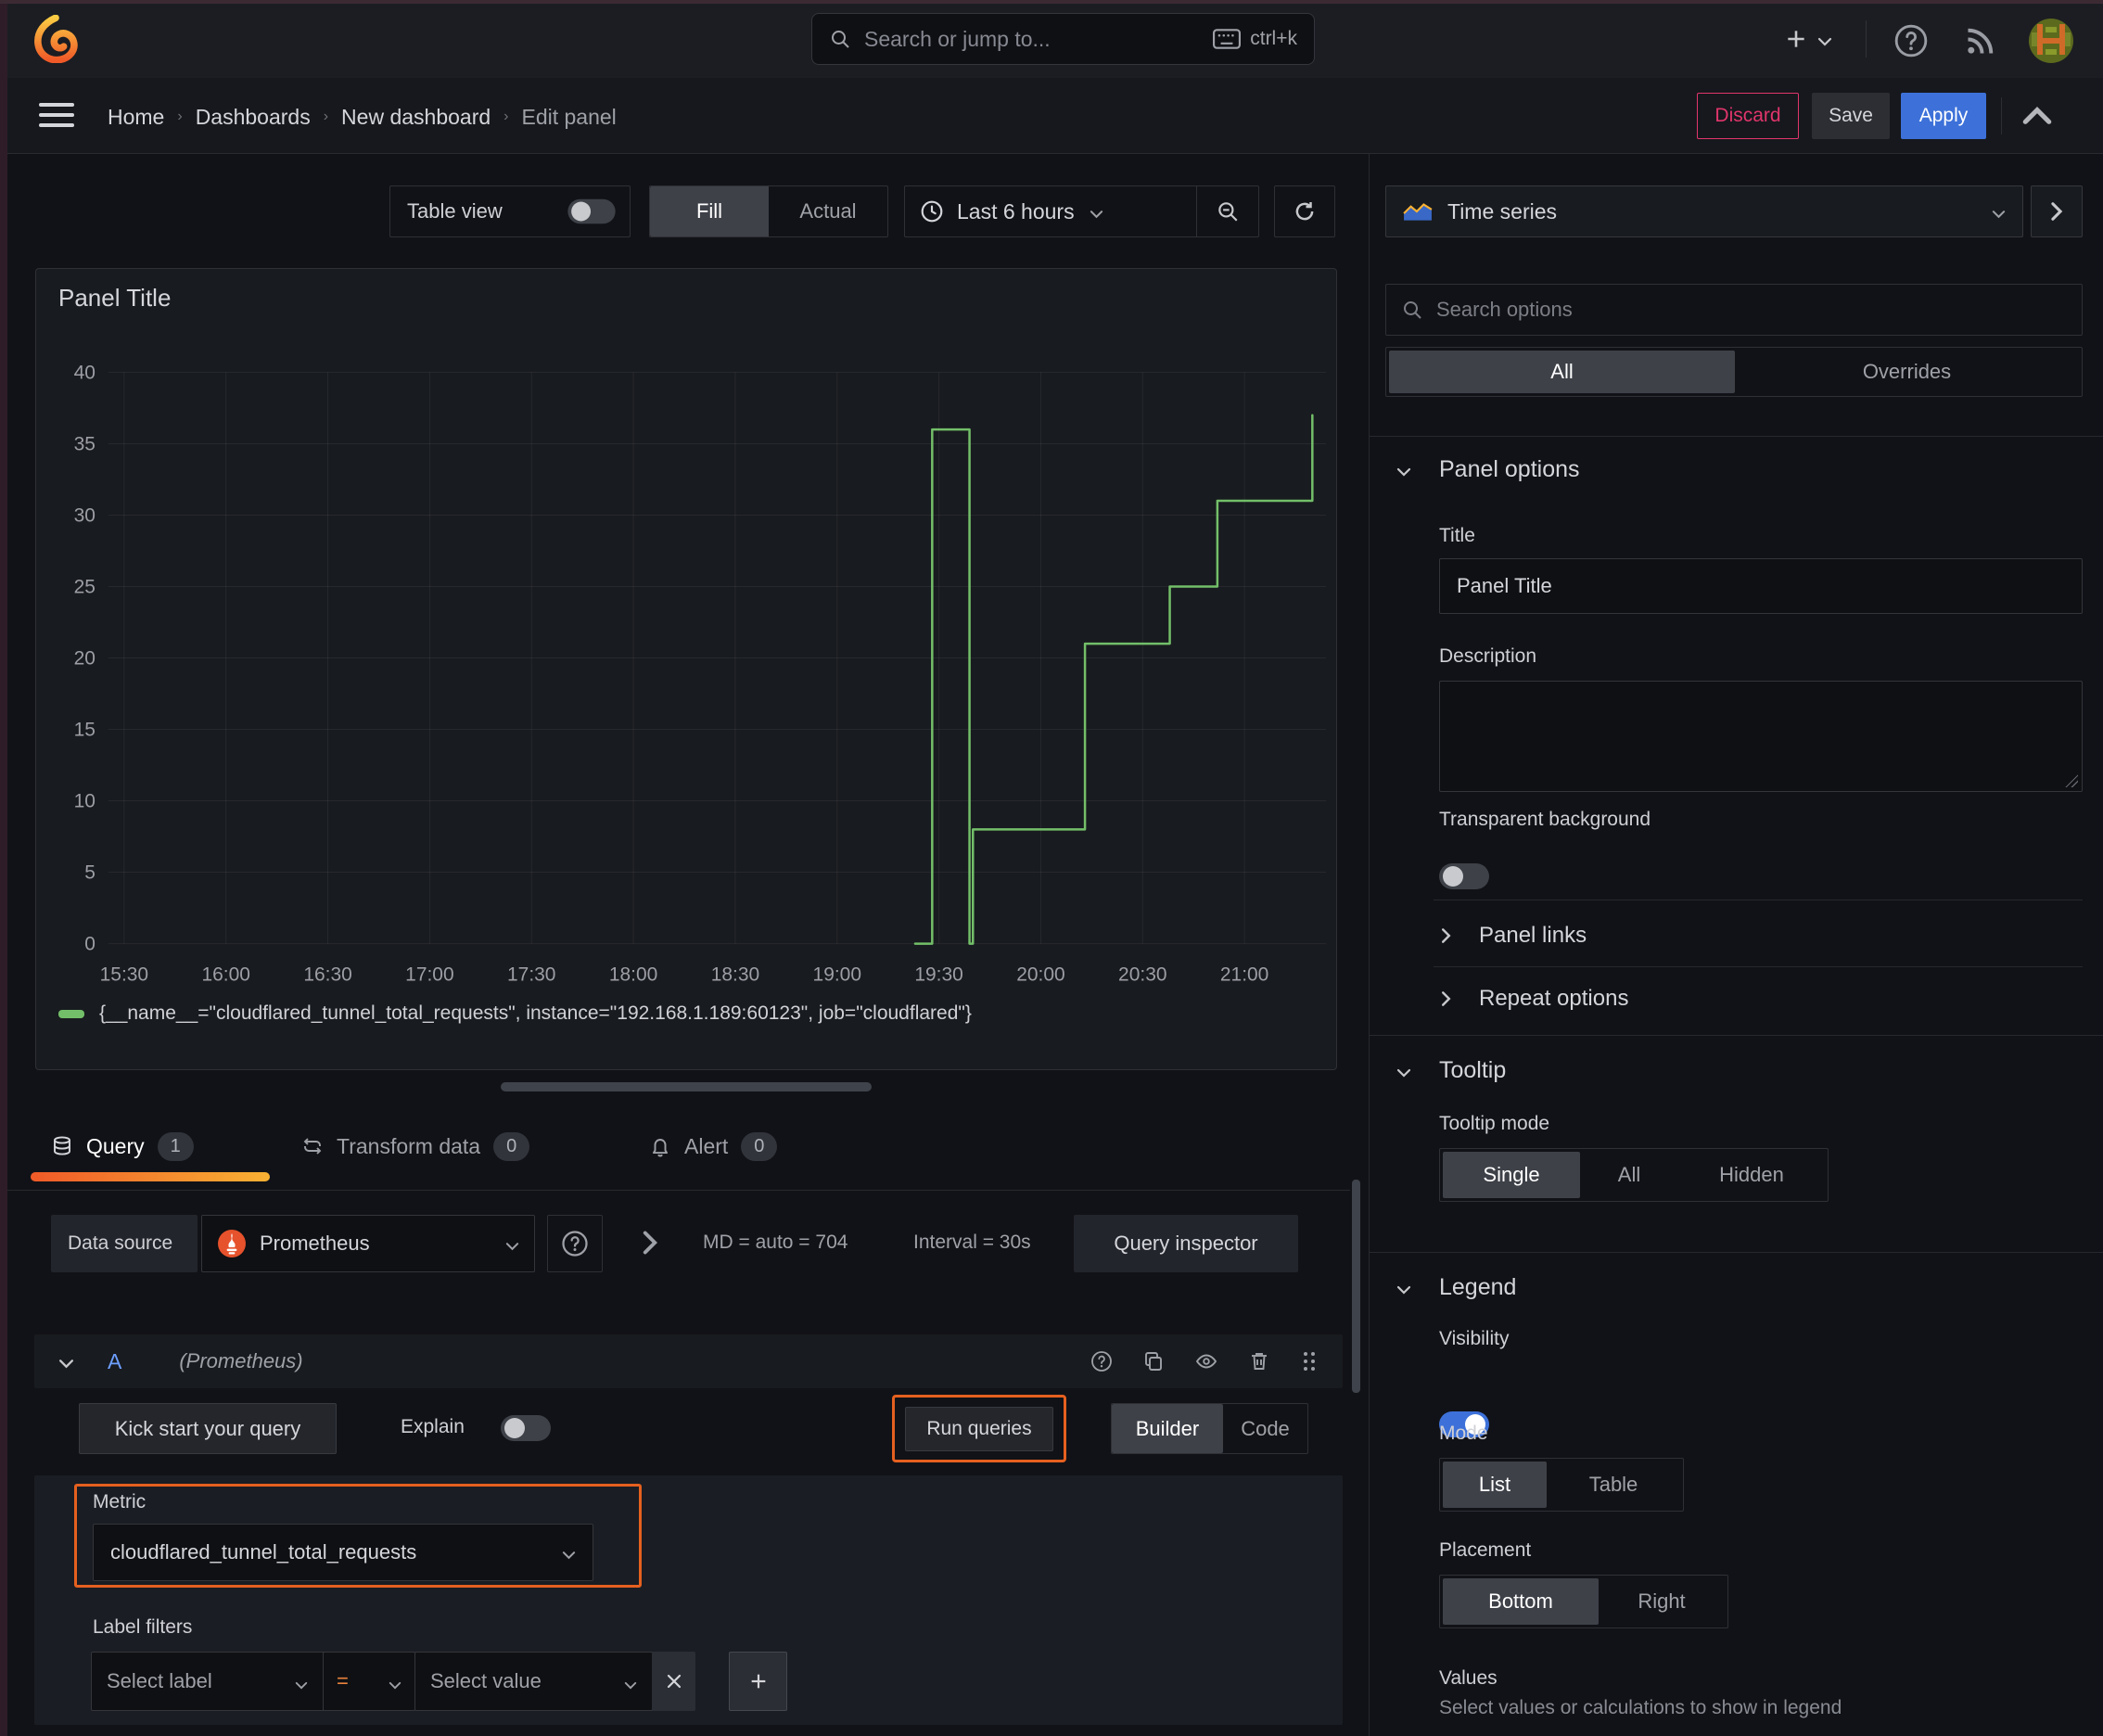  I want to click on search-shortcut: ctrl+k, so click(1273, 38).